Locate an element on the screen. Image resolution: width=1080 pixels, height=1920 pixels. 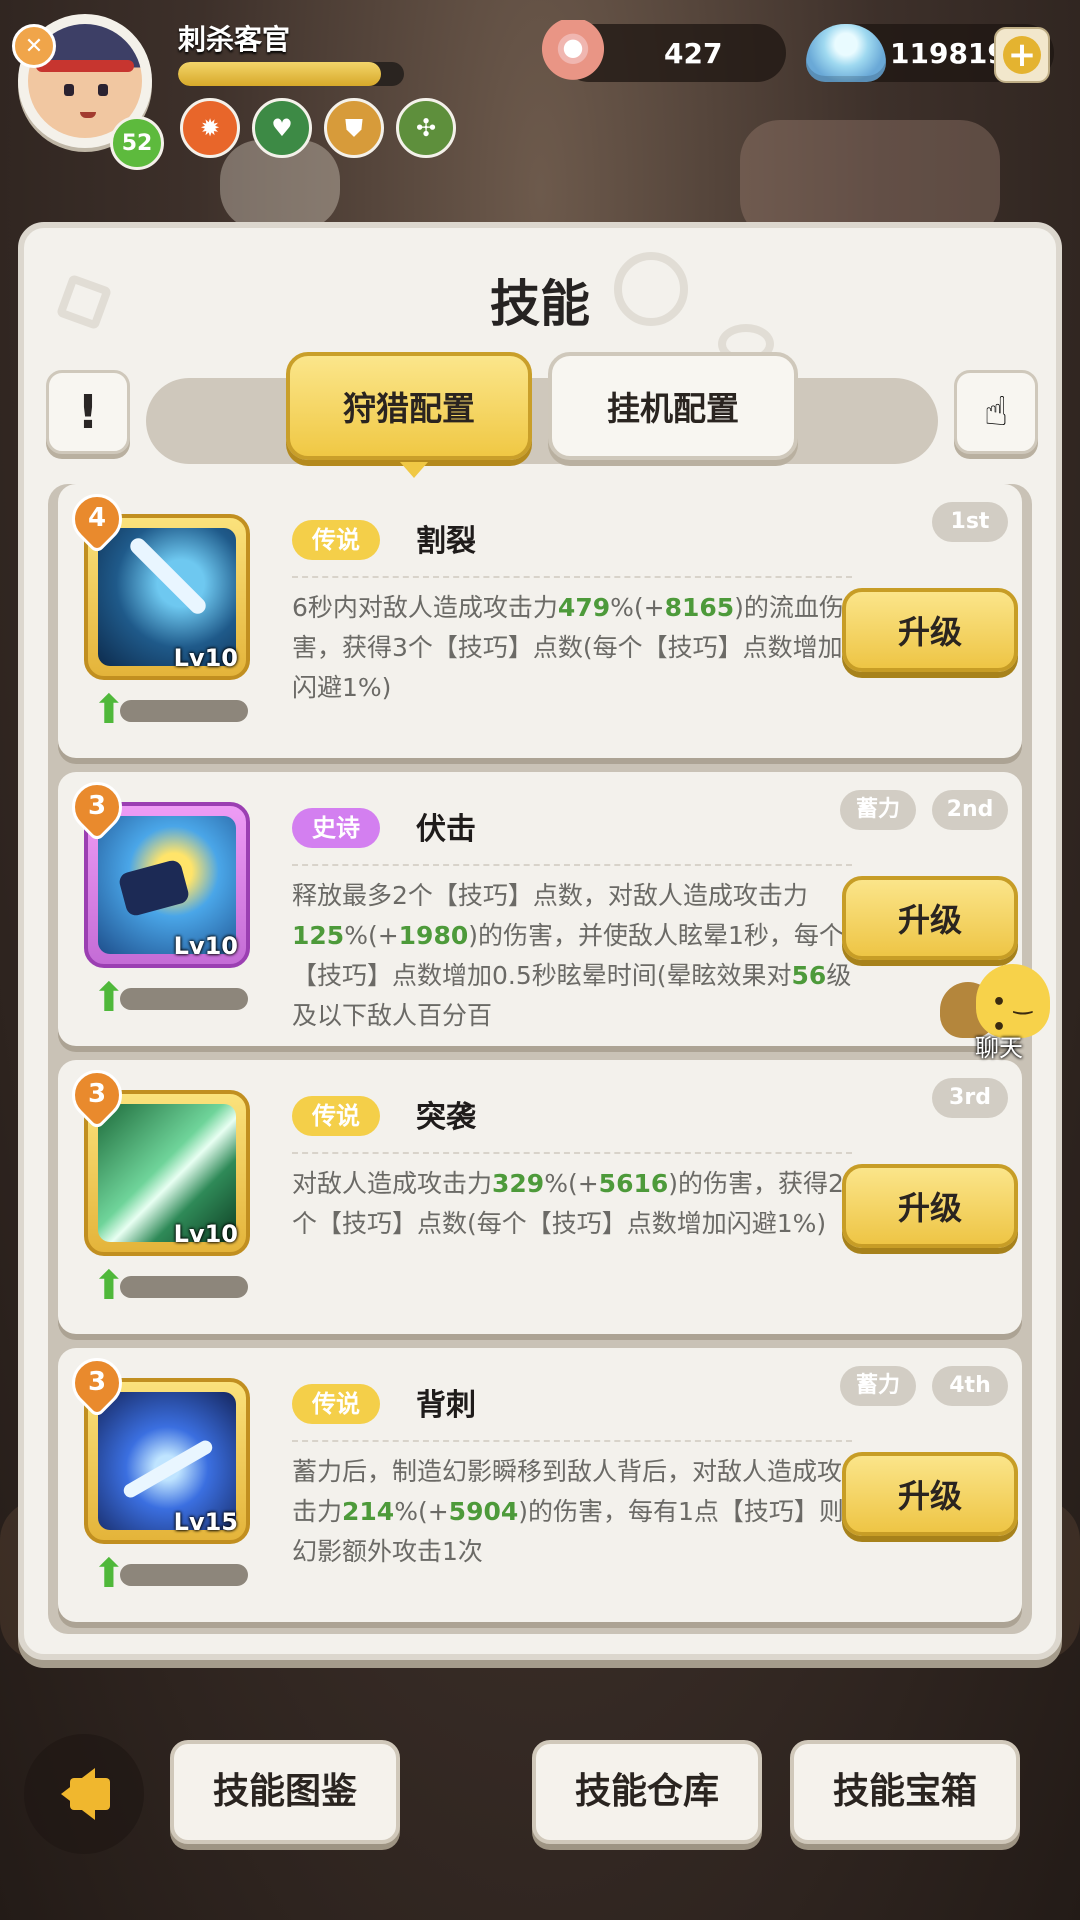
tab-idle-config: 挂机配置 is located at coordinates (673, 406).